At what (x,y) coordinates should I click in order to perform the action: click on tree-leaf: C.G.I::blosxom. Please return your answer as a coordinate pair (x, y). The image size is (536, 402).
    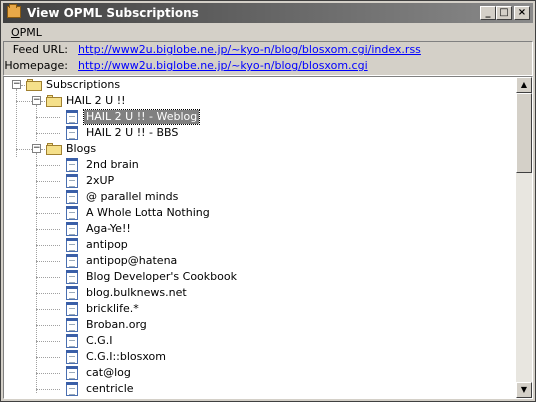
    Looking at the image, I should click on (260, 357).